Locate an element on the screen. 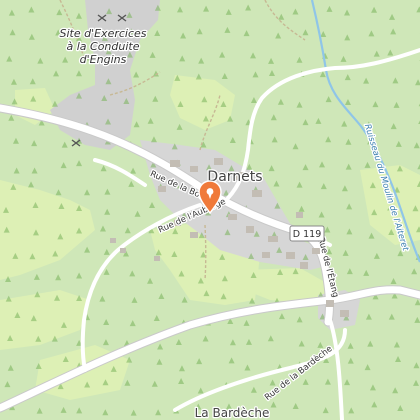 The width and height of the screenshot is (420, 420). place-label-line1: Site d'Exercices is located at coordinates (102, 33).